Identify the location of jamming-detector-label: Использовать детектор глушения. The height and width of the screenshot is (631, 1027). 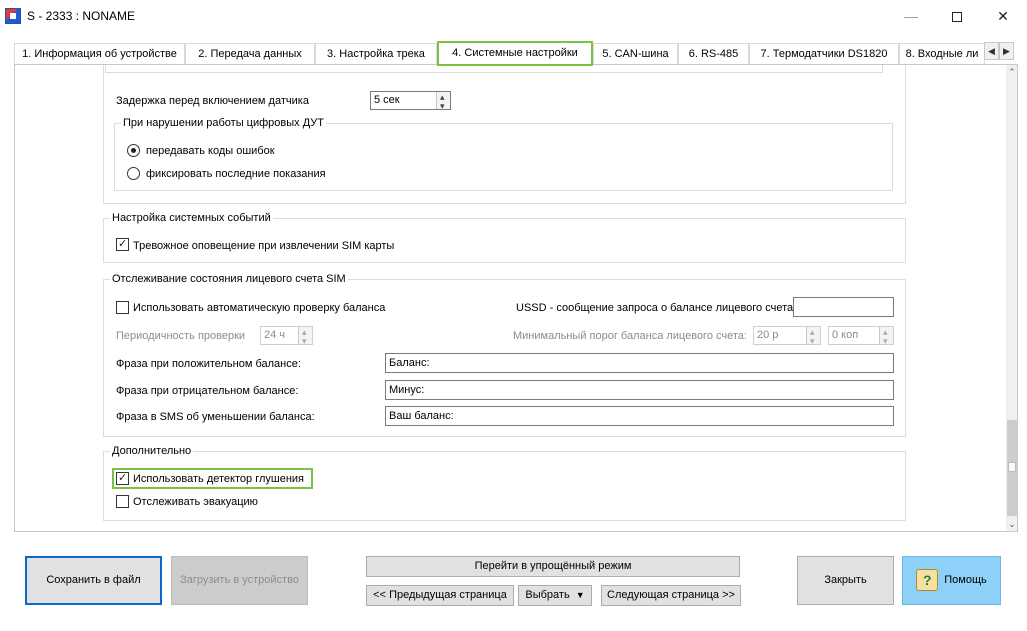
(218, 479).